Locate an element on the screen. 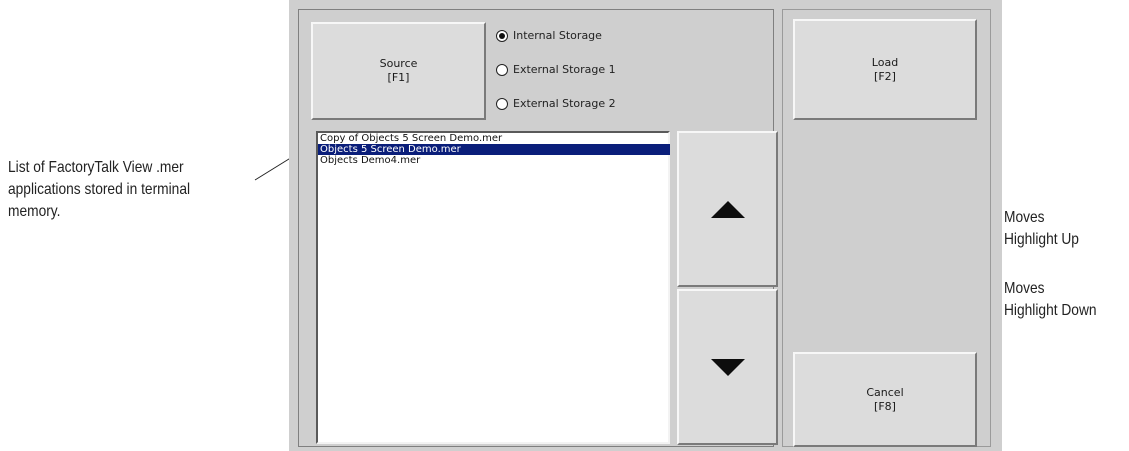 The image size is (1129, 451). source-button: Source [F1] is located at coordinates (398, 71).